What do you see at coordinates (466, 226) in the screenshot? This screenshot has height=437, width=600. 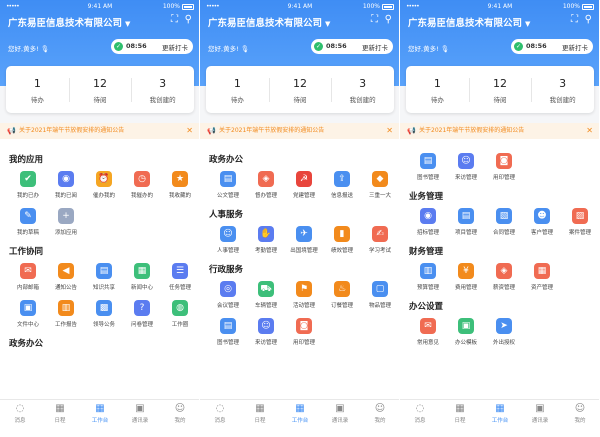 I see `app-item: ▤ 项目管理` at bounding box center [466, 226].